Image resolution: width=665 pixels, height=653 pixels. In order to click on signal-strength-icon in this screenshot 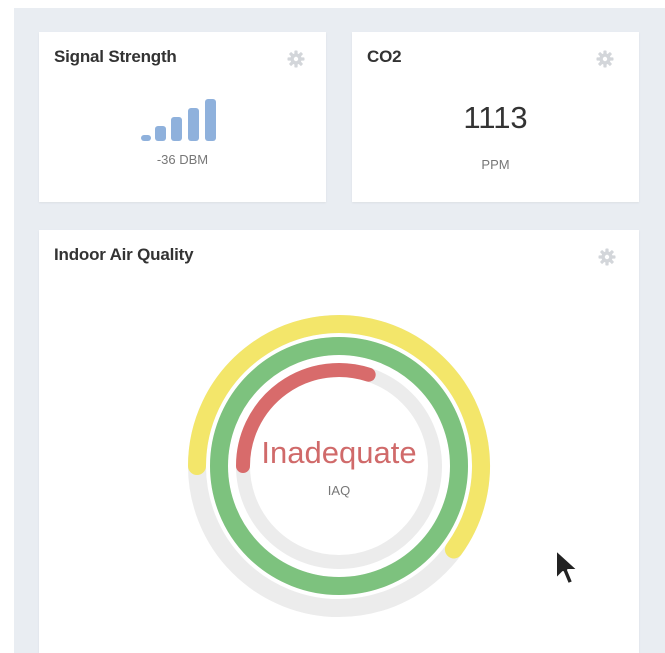, I will do `click(181, 119)`.